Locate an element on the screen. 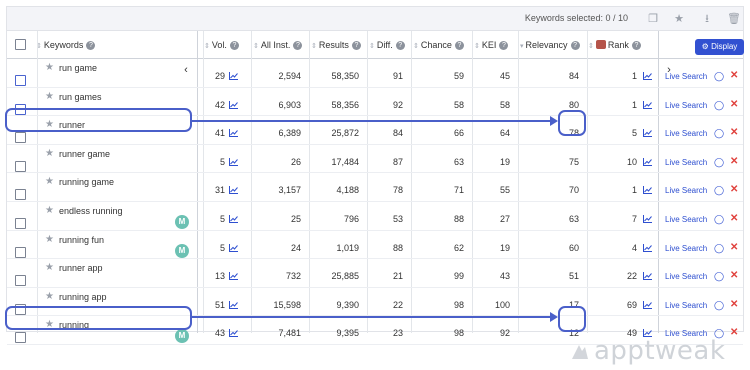 The width and height of the screenshot is (750, 370). column-rank: ⇕ Rank? is located at coordinates (614, 45).